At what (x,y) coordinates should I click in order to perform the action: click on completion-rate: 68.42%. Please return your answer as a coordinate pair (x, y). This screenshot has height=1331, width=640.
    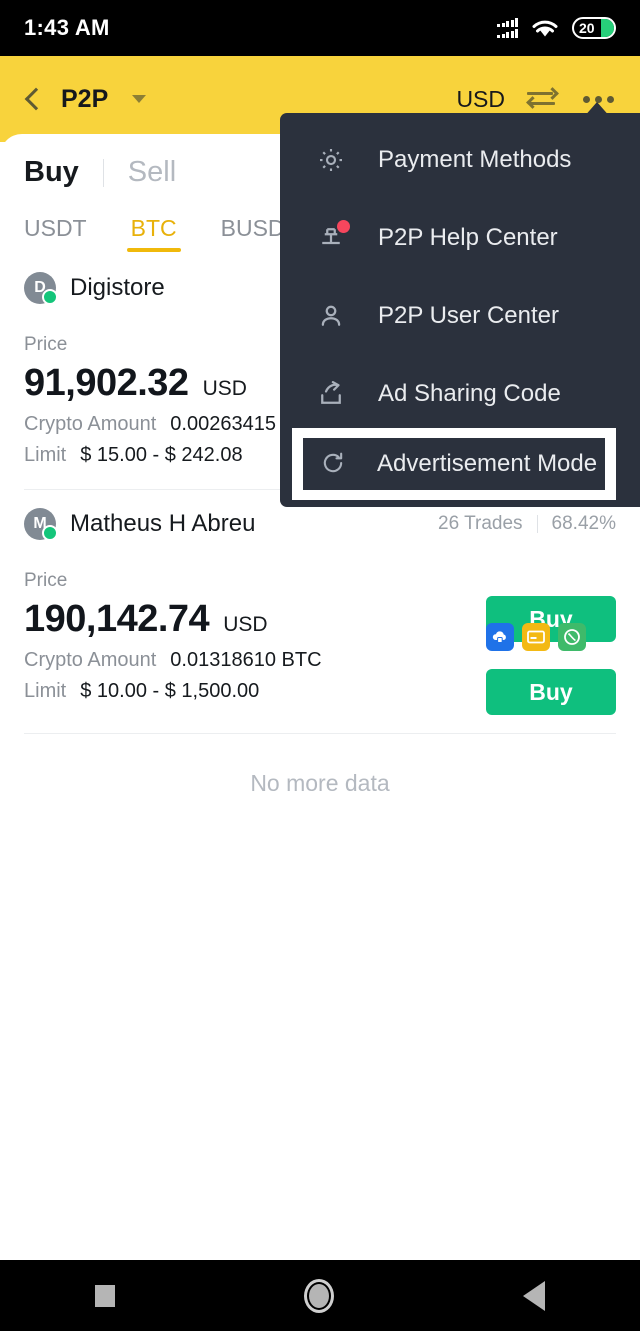
    Looking at the image, I should click on (583, 523).